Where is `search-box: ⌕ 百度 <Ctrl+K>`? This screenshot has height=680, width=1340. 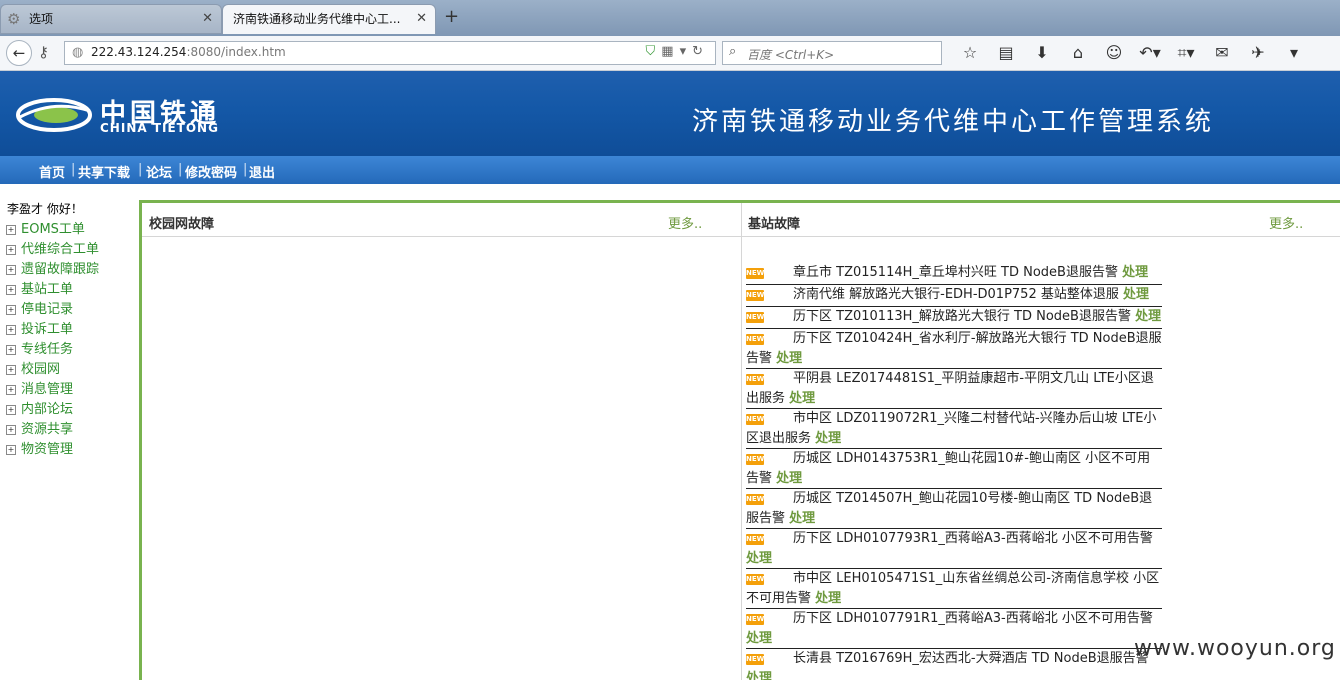 search-box: ⌕ 百度 <Ctrl+K> is located at coordinates (832, 53).